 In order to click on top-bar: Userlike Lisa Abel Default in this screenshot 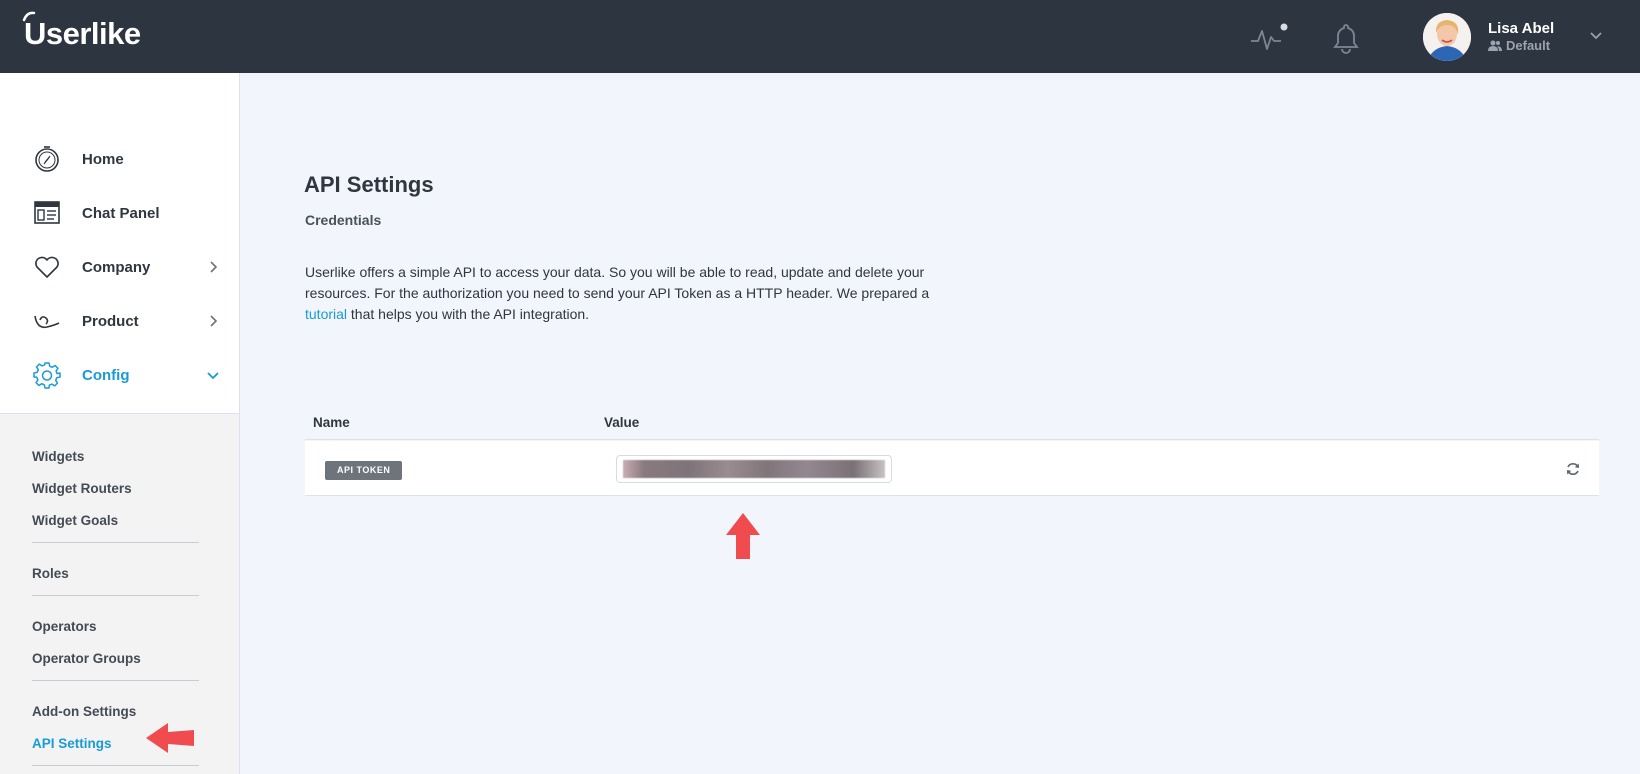, I will do `click(820, 36)`.